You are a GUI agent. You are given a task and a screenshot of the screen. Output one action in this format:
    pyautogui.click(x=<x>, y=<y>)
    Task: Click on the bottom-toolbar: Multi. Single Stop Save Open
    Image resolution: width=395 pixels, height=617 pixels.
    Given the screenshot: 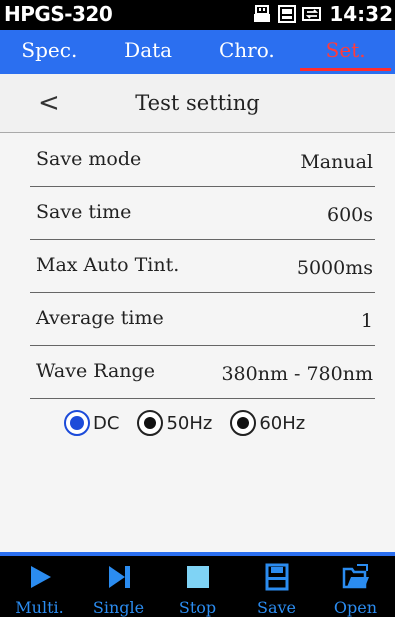 What is the action you would take?
    pyautogui.click(x=197, y=584)
    